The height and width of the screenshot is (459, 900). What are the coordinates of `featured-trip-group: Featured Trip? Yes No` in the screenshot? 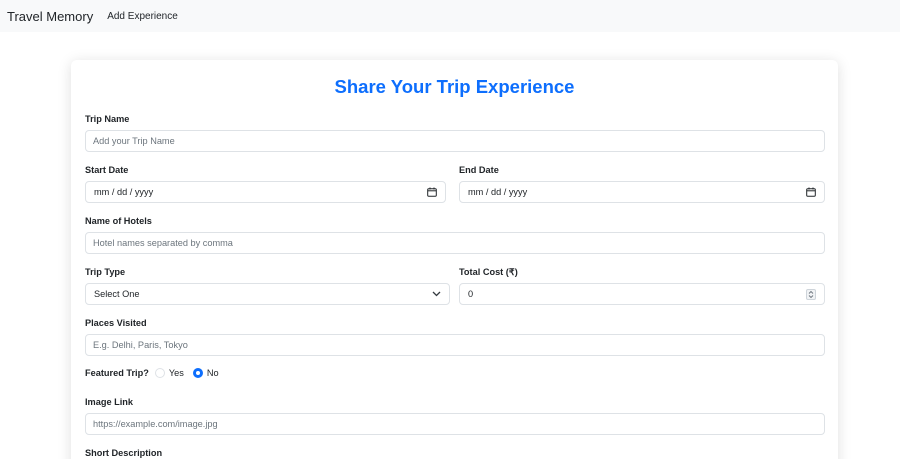 It's located at (156, 373).